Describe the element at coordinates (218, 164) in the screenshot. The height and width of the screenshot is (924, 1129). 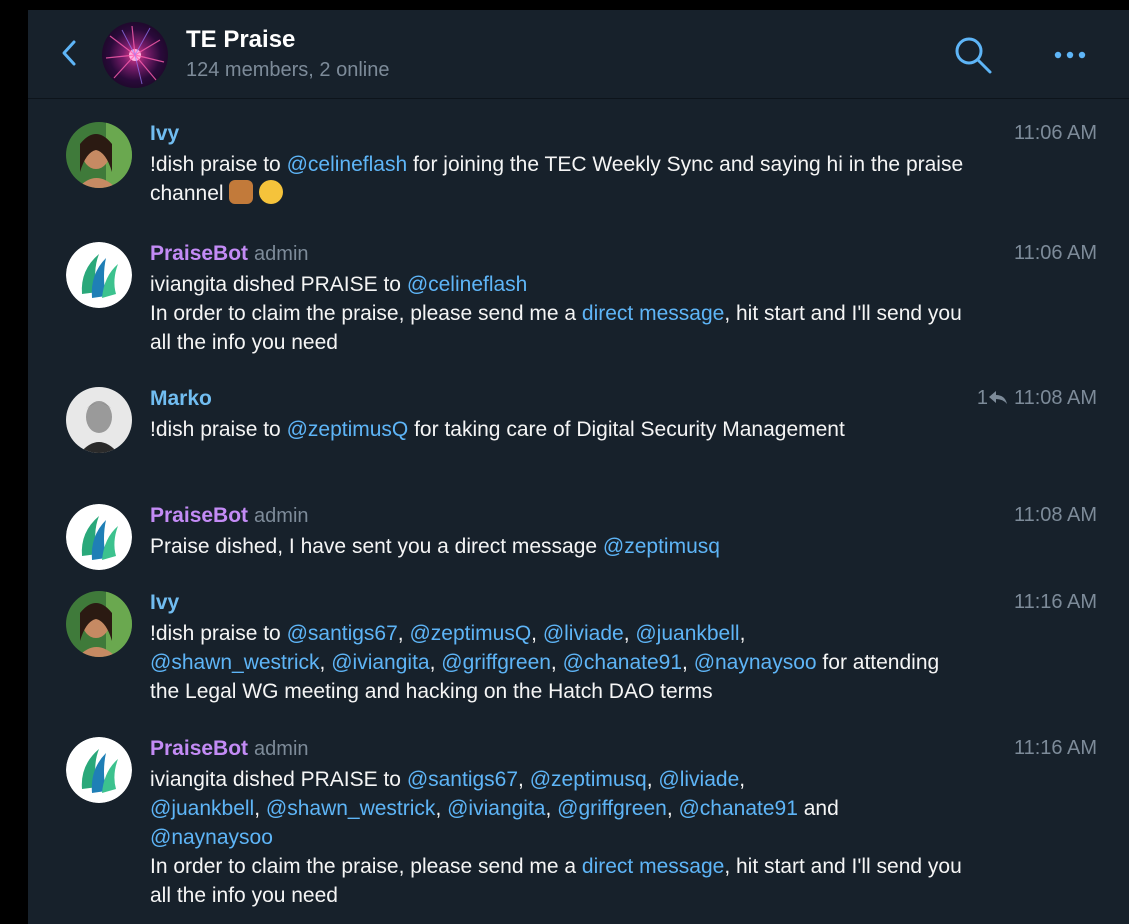
I see `text-segment: !dish praise to` at that location.